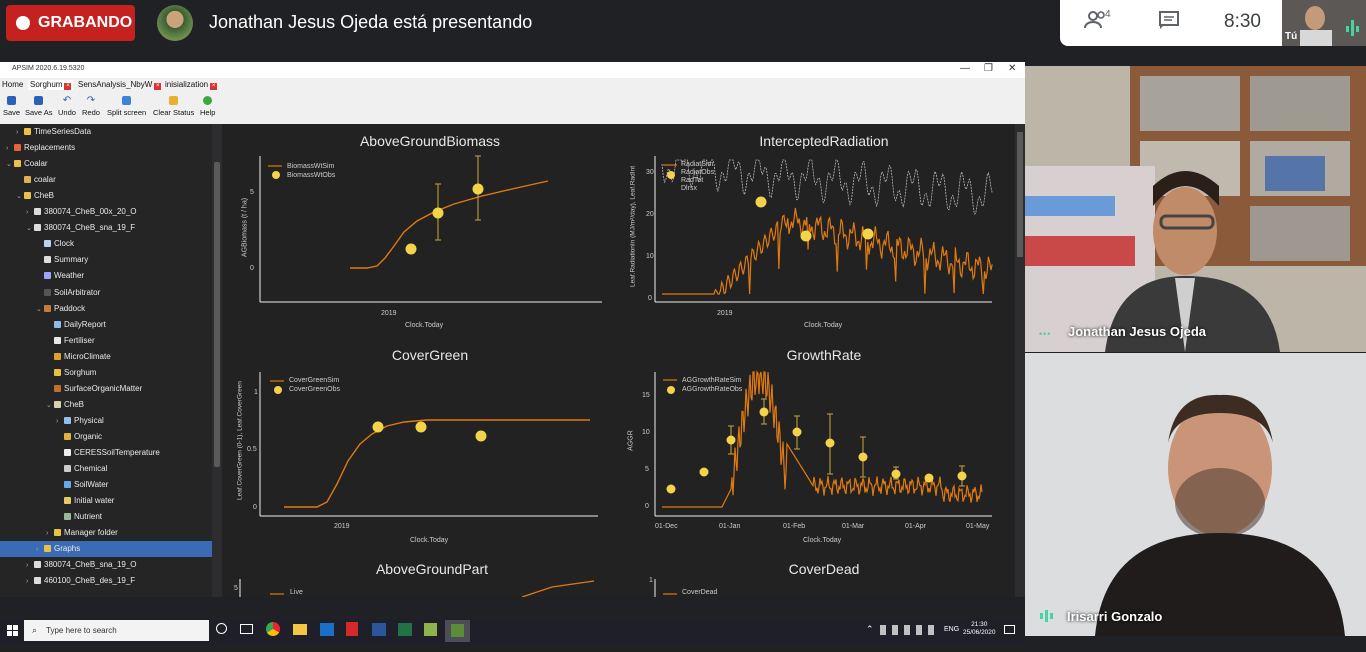 The width and height of the screenshot is (1366, 652). What do you see at coordinates (53, 132) in the screenshot?
I see `tree-node: › TimeSeriesData` at bounding box center [53, 132].